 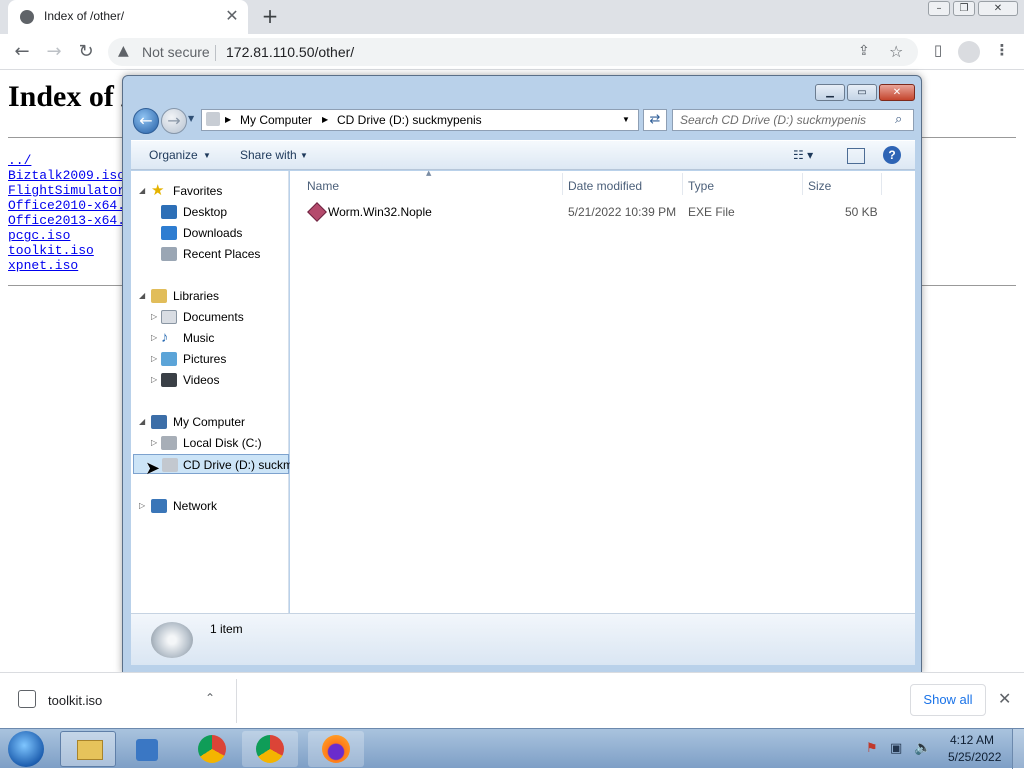 What do you see at coordinates (268, 155) in the screenshot?
I see `share-with-button: Share with` at bounding box center [268, 155].